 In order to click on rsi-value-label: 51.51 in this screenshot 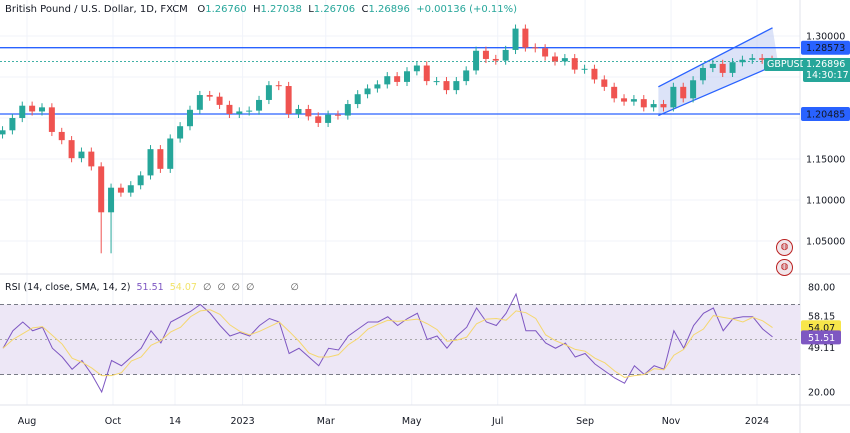, I will do `click(821, 338)`.